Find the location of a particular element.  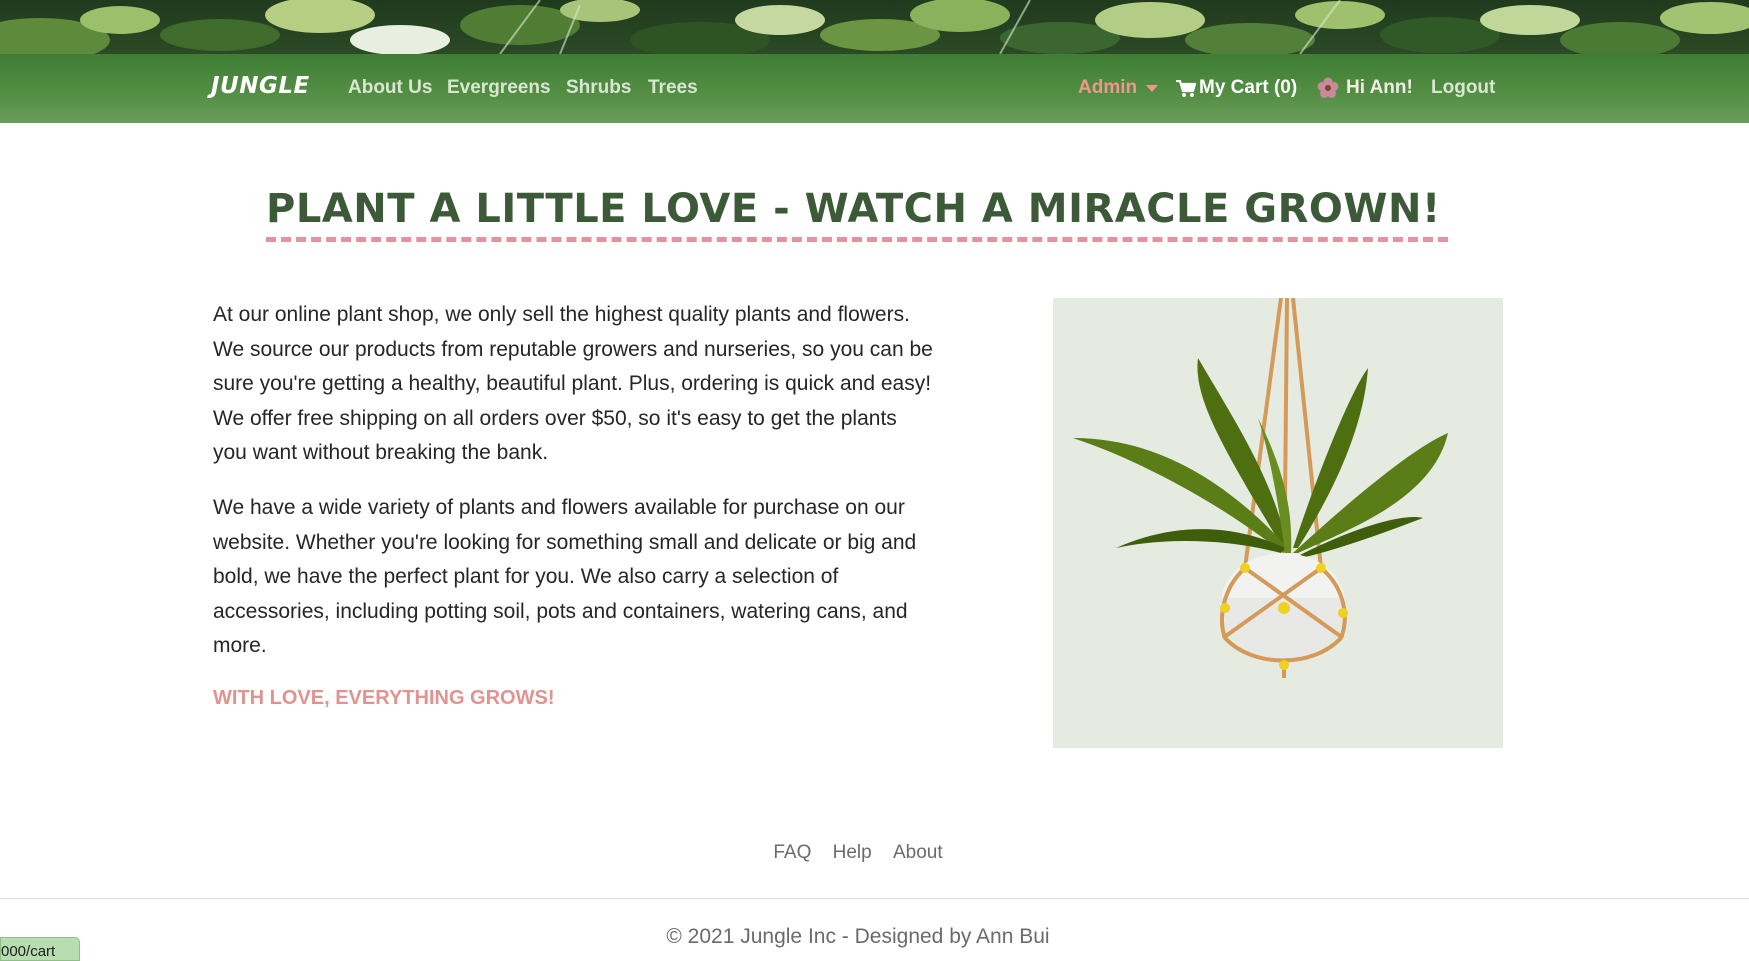

footer-link-about: About is located at coordinates (918, 852).